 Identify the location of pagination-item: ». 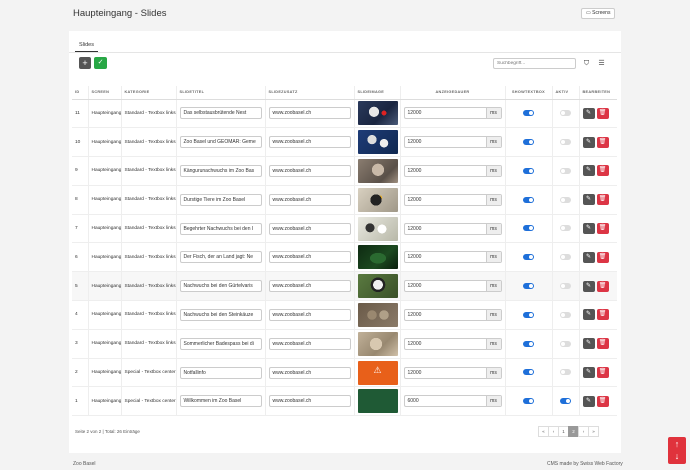
(593, 431).